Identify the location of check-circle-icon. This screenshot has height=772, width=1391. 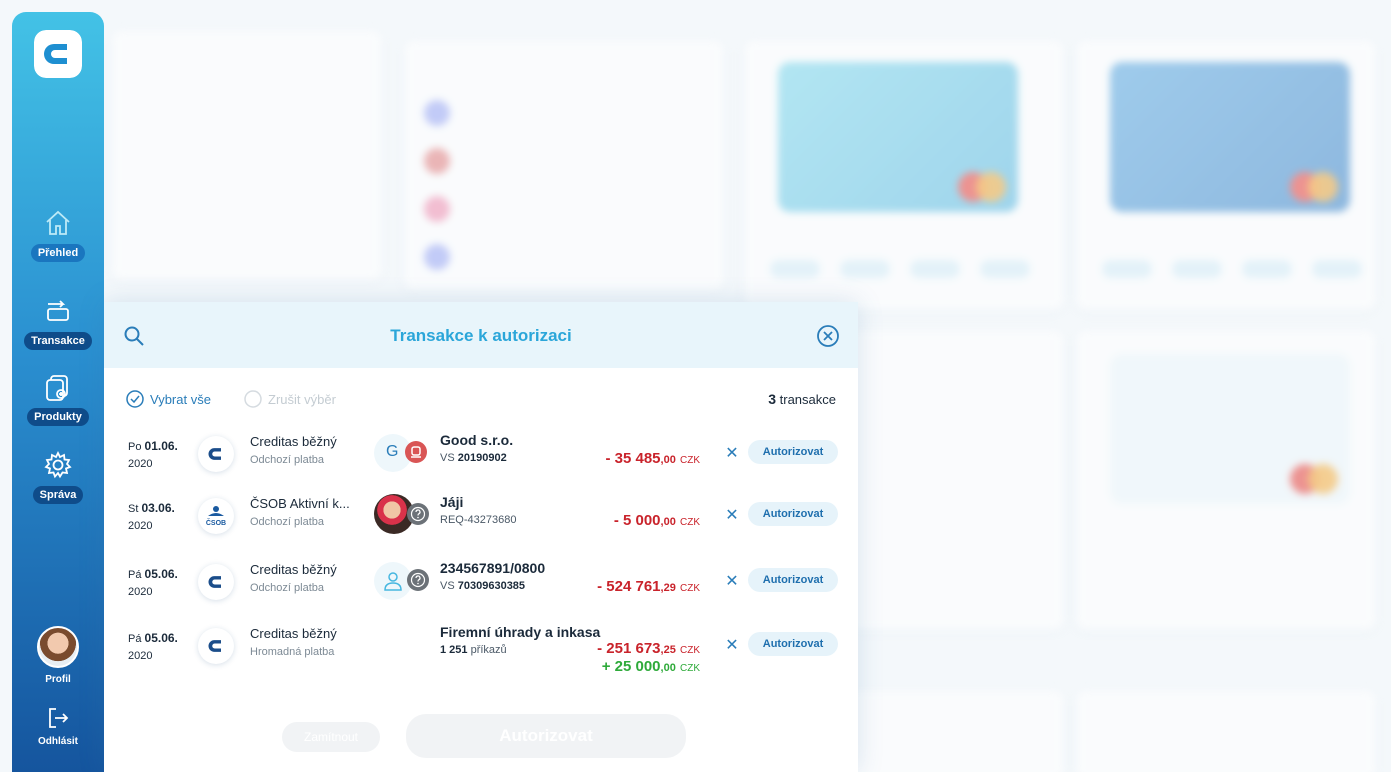
(135, 399).